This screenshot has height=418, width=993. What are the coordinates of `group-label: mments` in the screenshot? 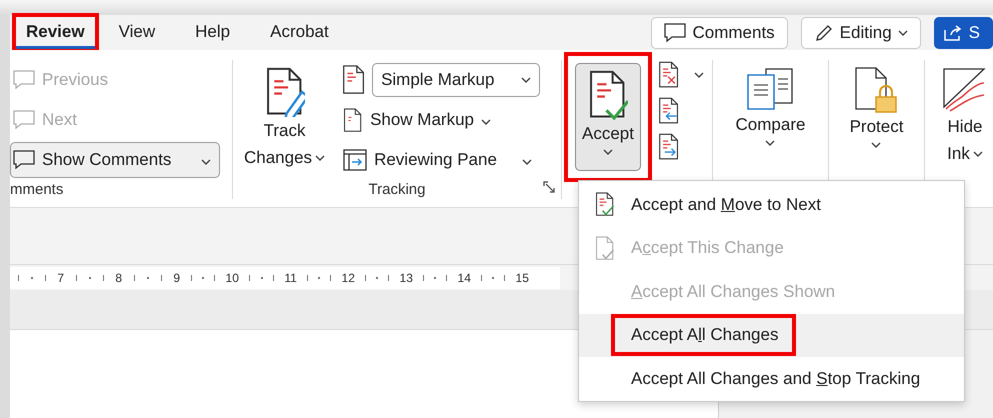 It's located at (37, 189).